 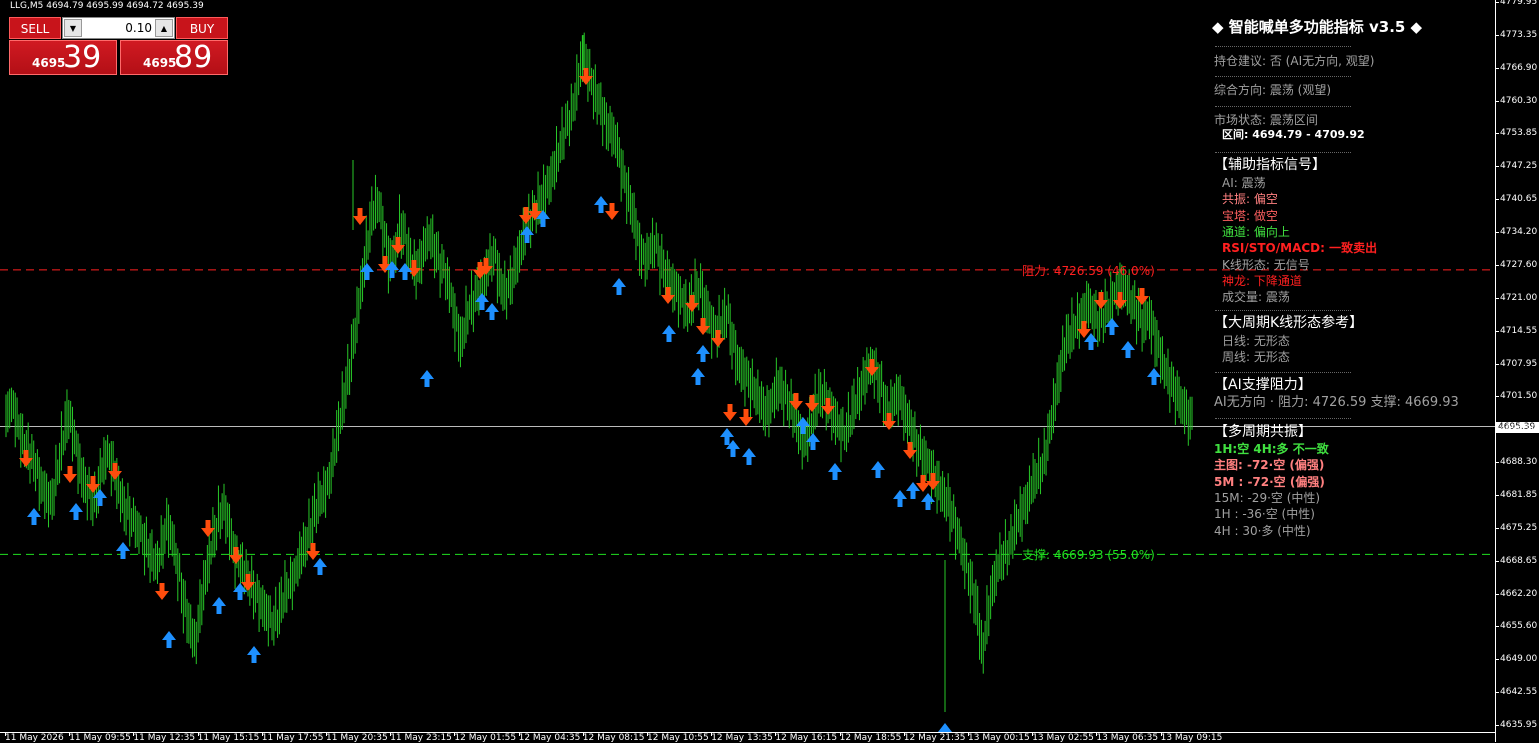 I want to click on price-label: 4779.95, so click(x=1519, y=3).